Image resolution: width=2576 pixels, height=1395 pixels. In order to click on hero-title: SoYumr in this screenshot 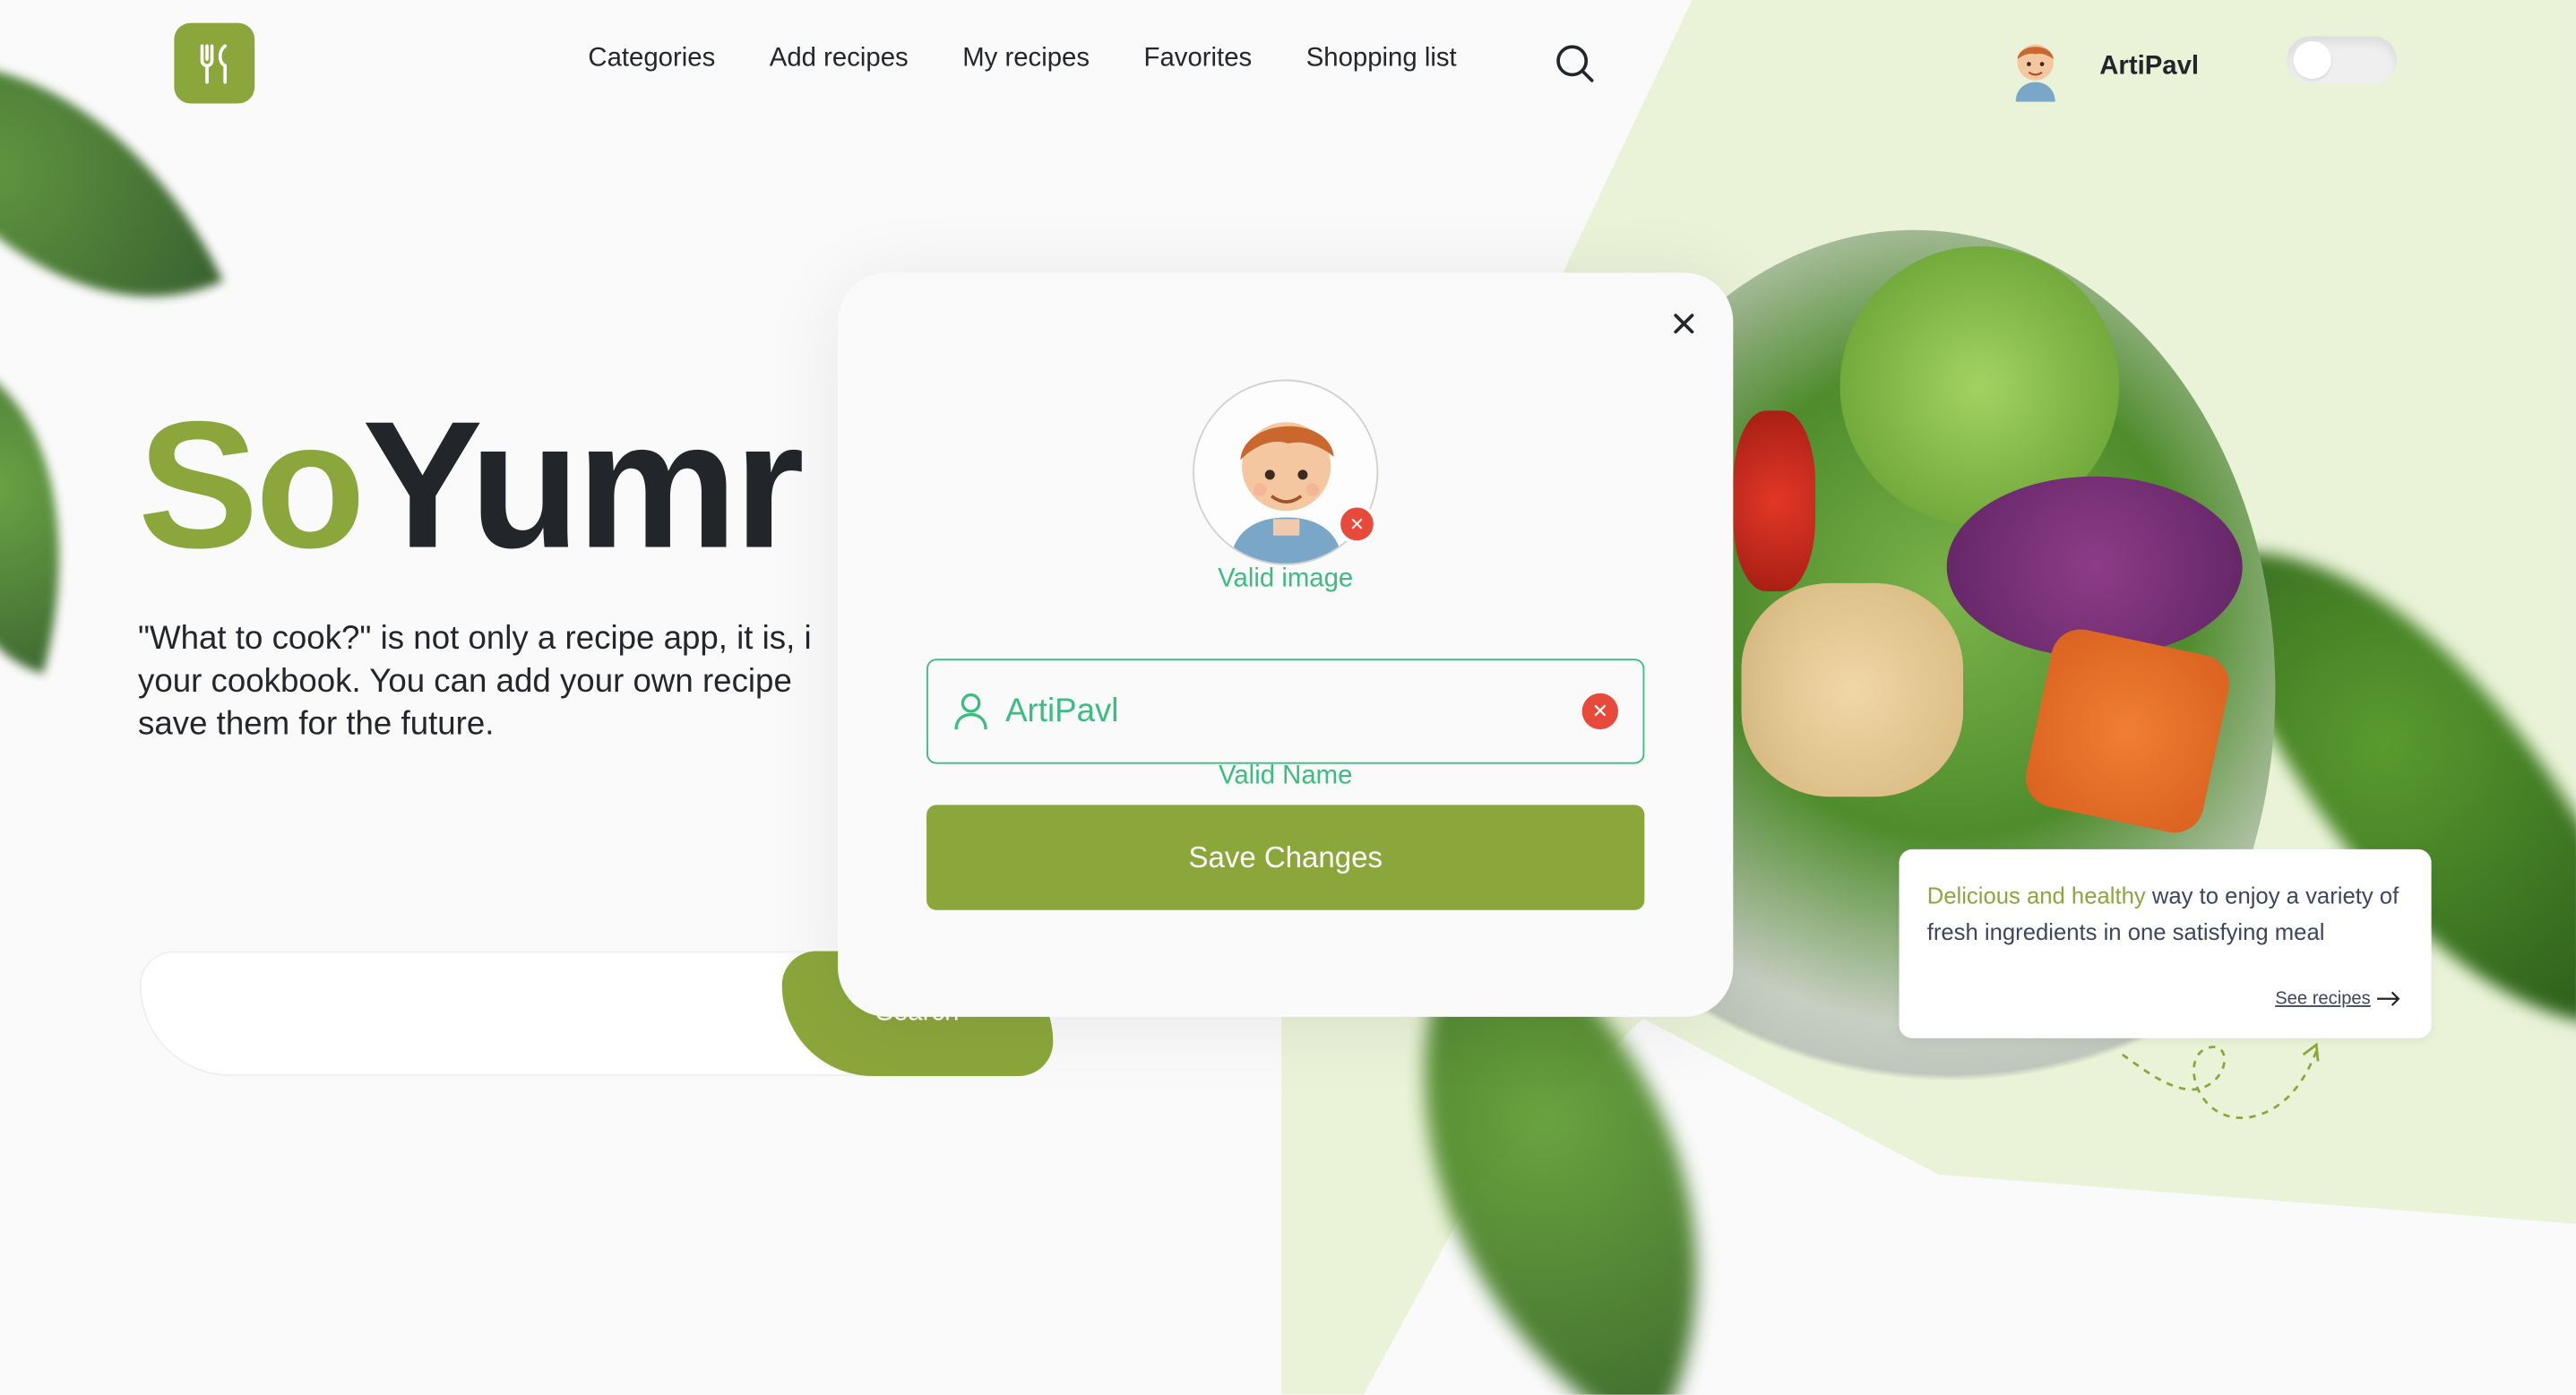, I will do `click(471, 485)`.